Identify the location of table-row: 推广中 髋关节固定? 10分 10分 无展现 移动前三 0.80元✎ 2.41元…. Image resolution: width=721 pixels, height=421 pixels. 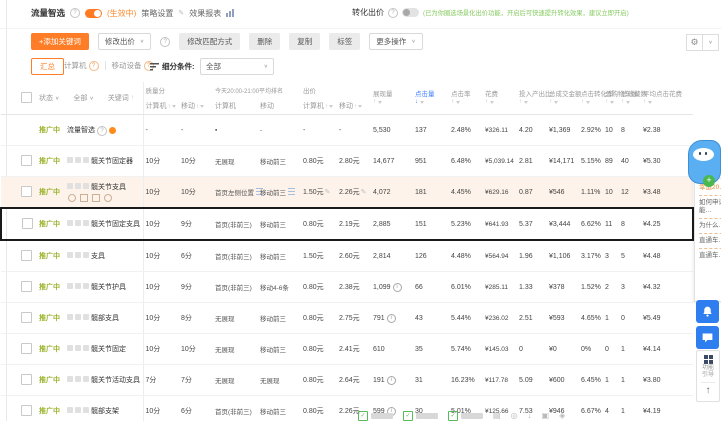
(347, 349).